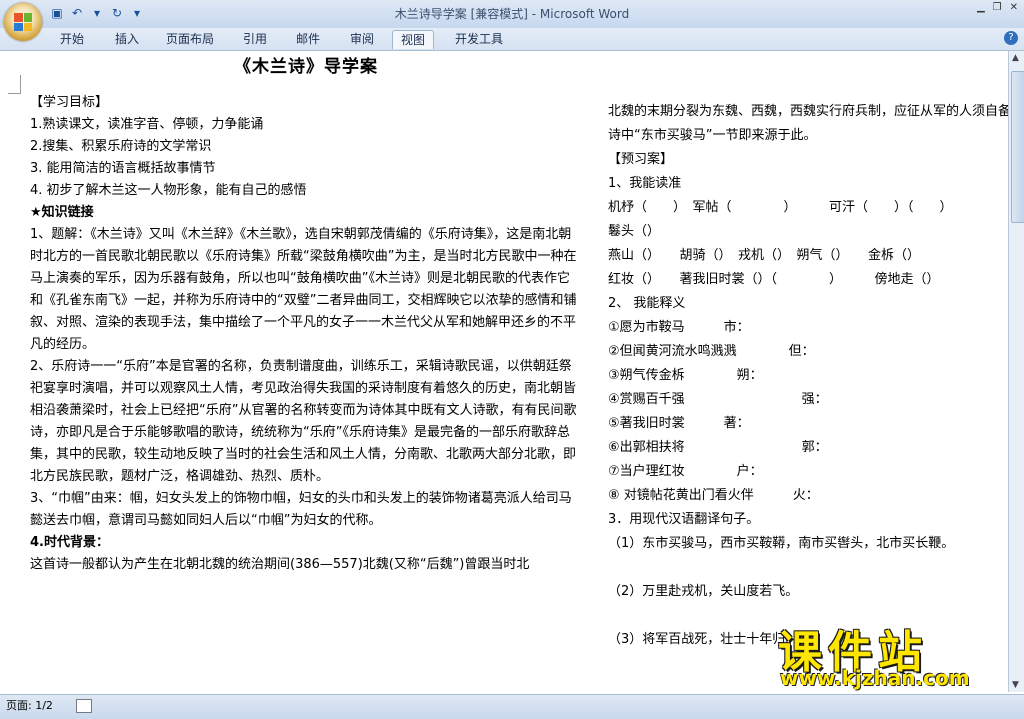 The height and width of the screenshot is (719, 1024). What do you see at coordinates (718, 447) in the screenshot?
I see `right-line: ⑥出郭相扶将 郭：` at bounding box center [718, 447].